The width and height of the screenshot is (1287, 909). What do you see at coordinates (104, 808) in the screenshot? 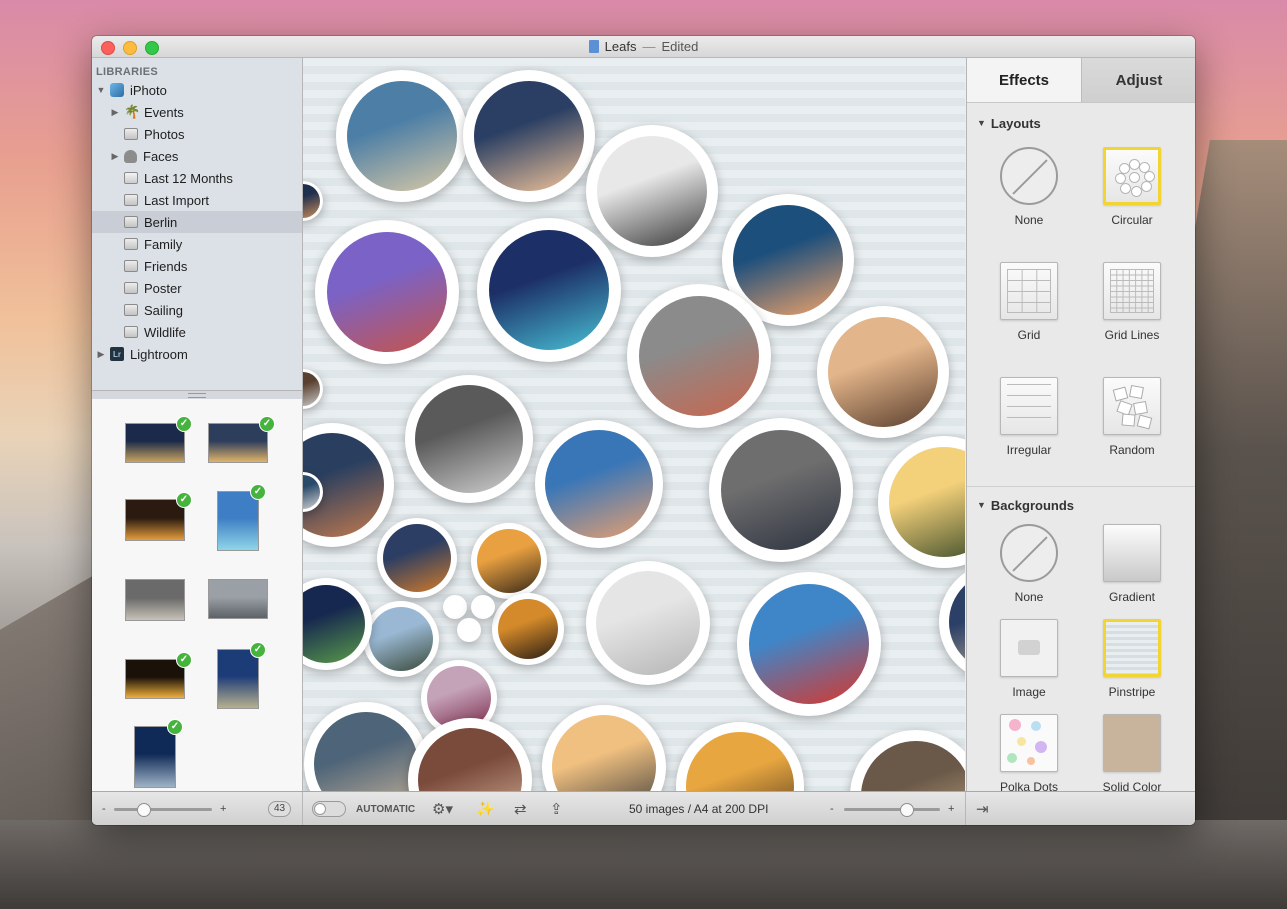
I see `thumb-zoom-out-label: -` at bounding box center [104, 808].